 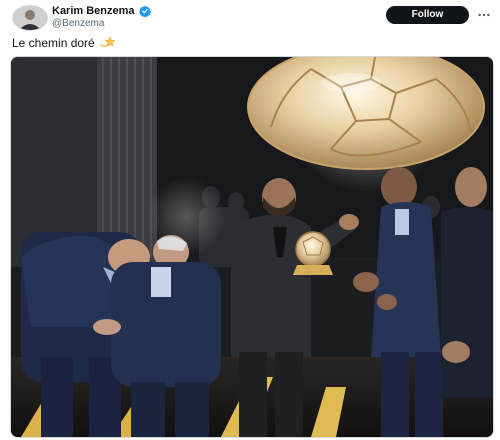 I want to click on more-horizontal-icon, so click(x=484, y=15).